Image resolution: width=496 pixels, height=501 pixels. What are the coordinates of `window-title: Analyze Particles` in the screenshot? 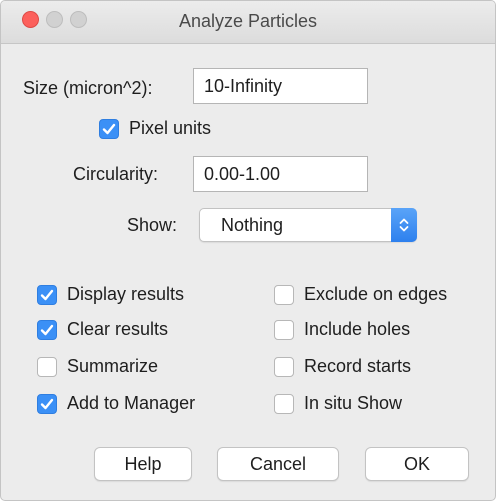 It's located at (248, 21).